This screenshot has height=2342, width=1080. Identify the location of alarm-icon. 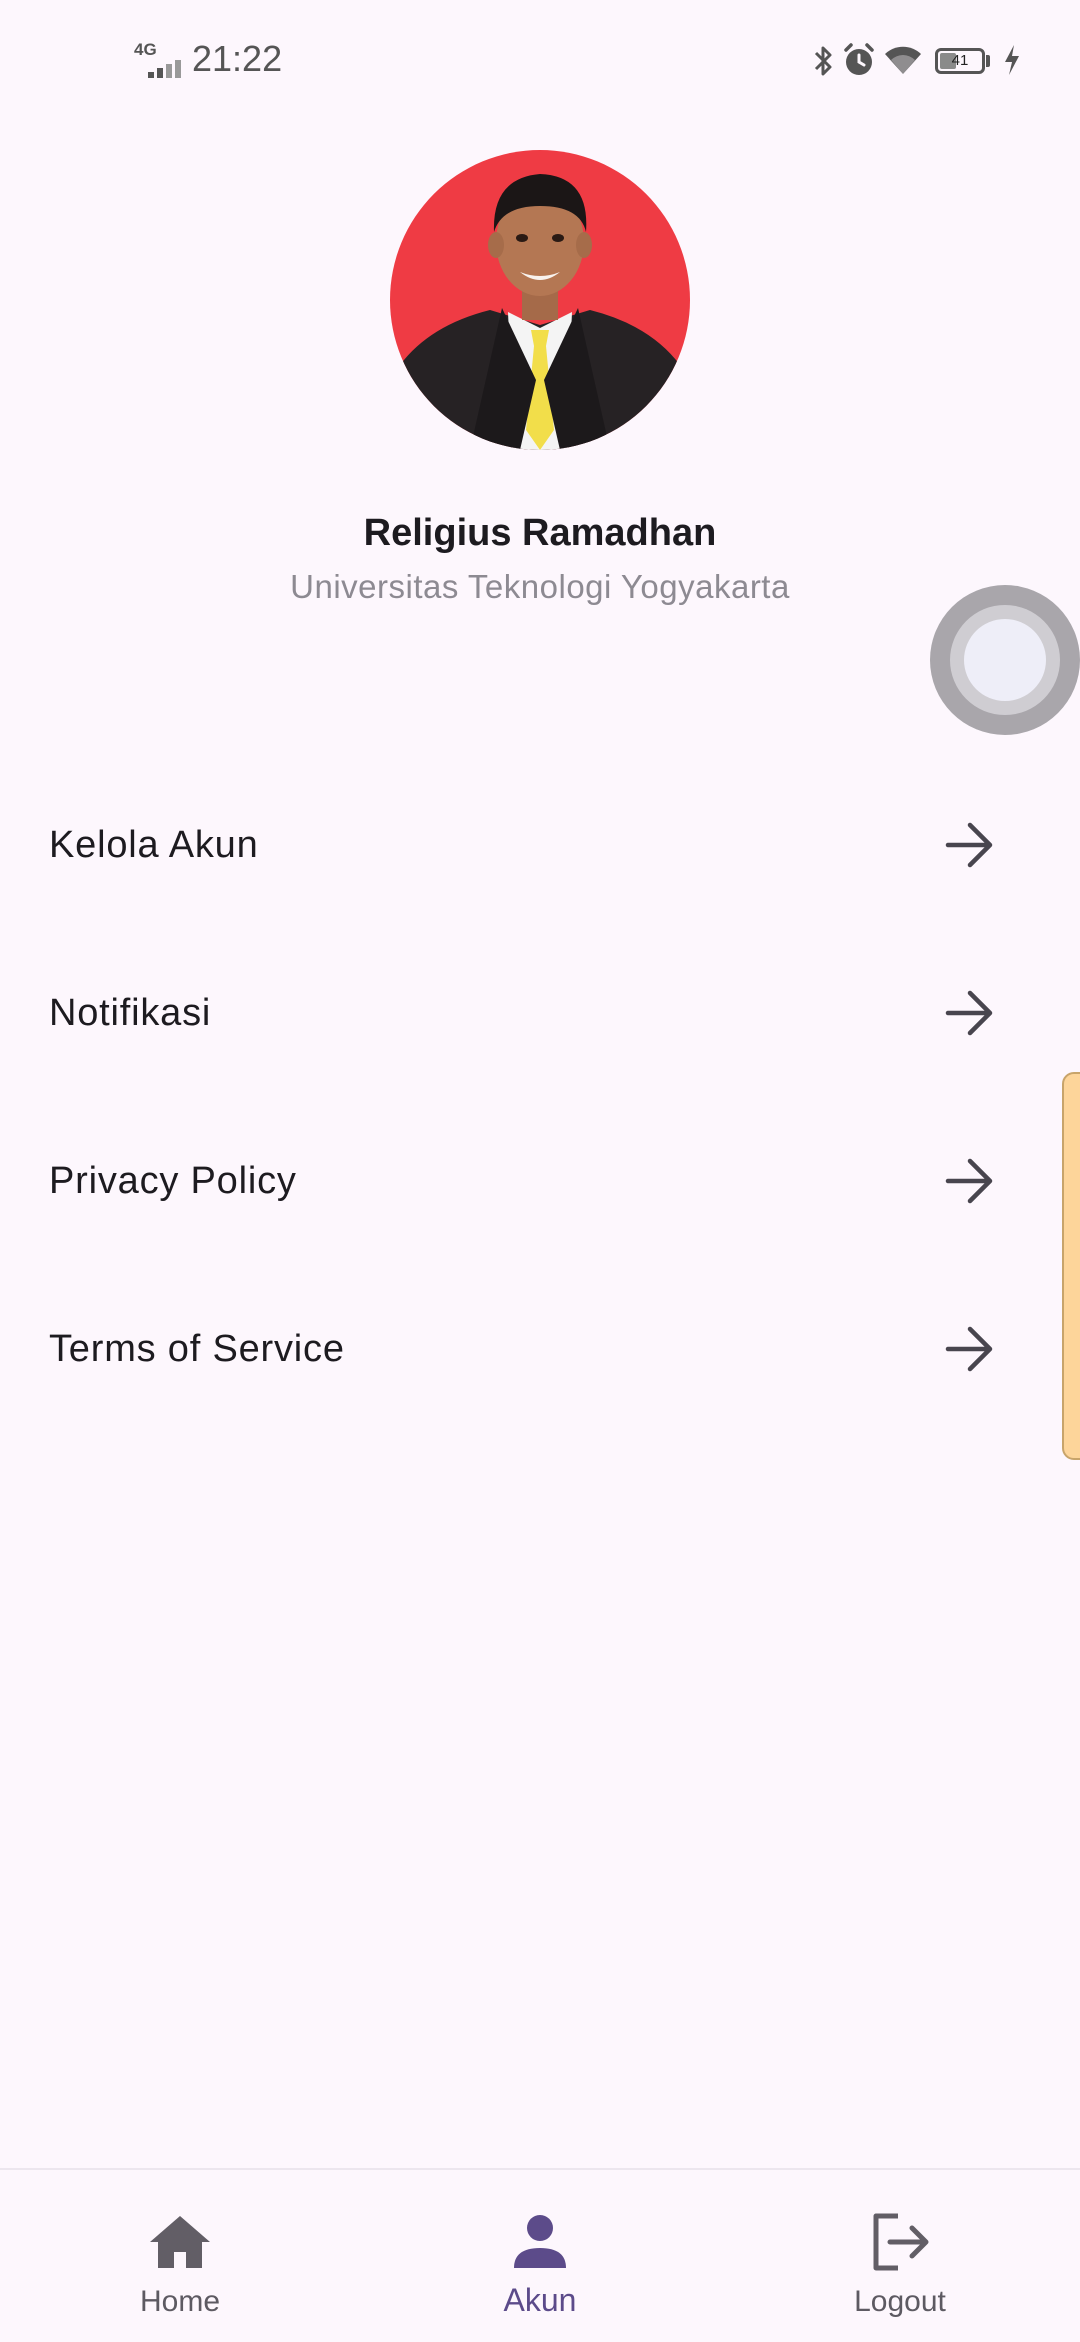
(859, 59).